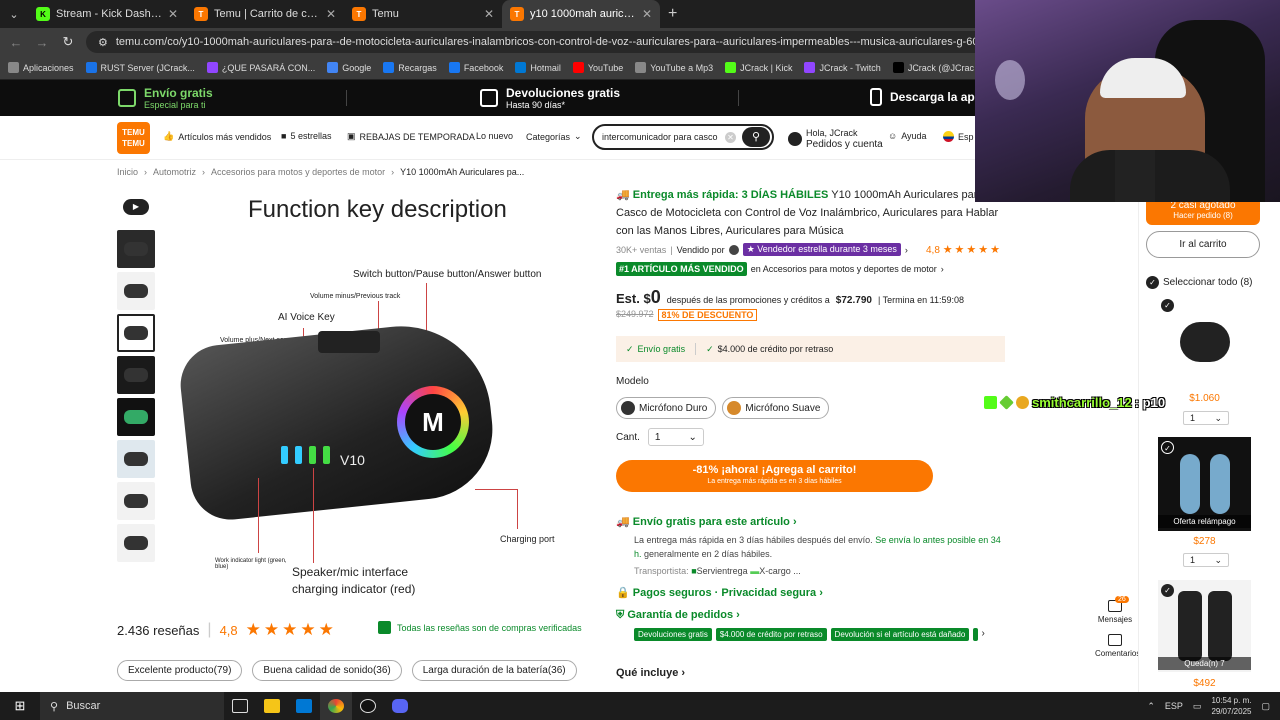 The height and width of the screenshot is (720, 1280). What do you see at coordinates (666, 408) in the screenshot?
I see `model-option-hard-mic: Micrófono Duro` at bounding box center [666, 408].